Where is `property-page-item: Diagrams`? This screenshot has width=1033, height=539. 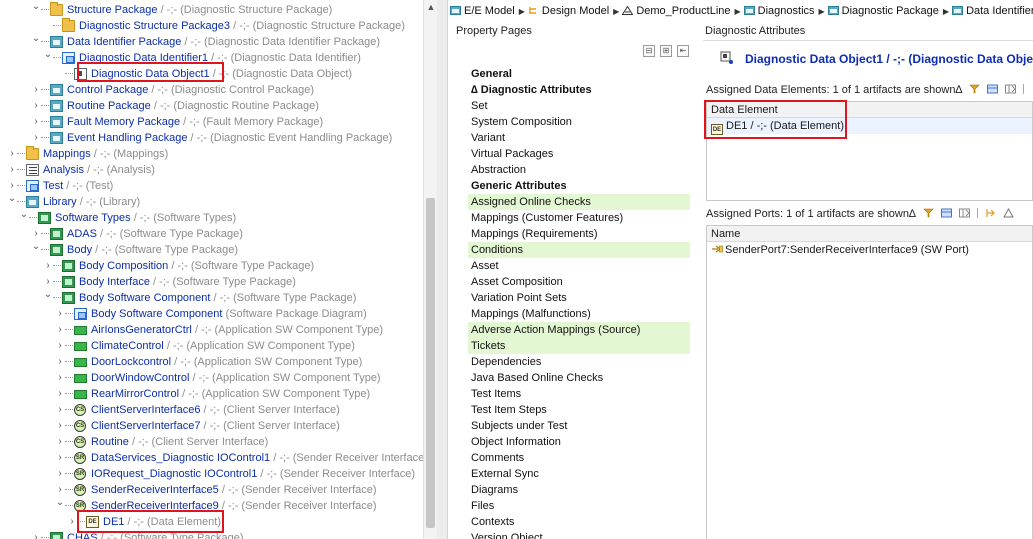
property-page-item: Diagrams is located at coordinates (579, 490).